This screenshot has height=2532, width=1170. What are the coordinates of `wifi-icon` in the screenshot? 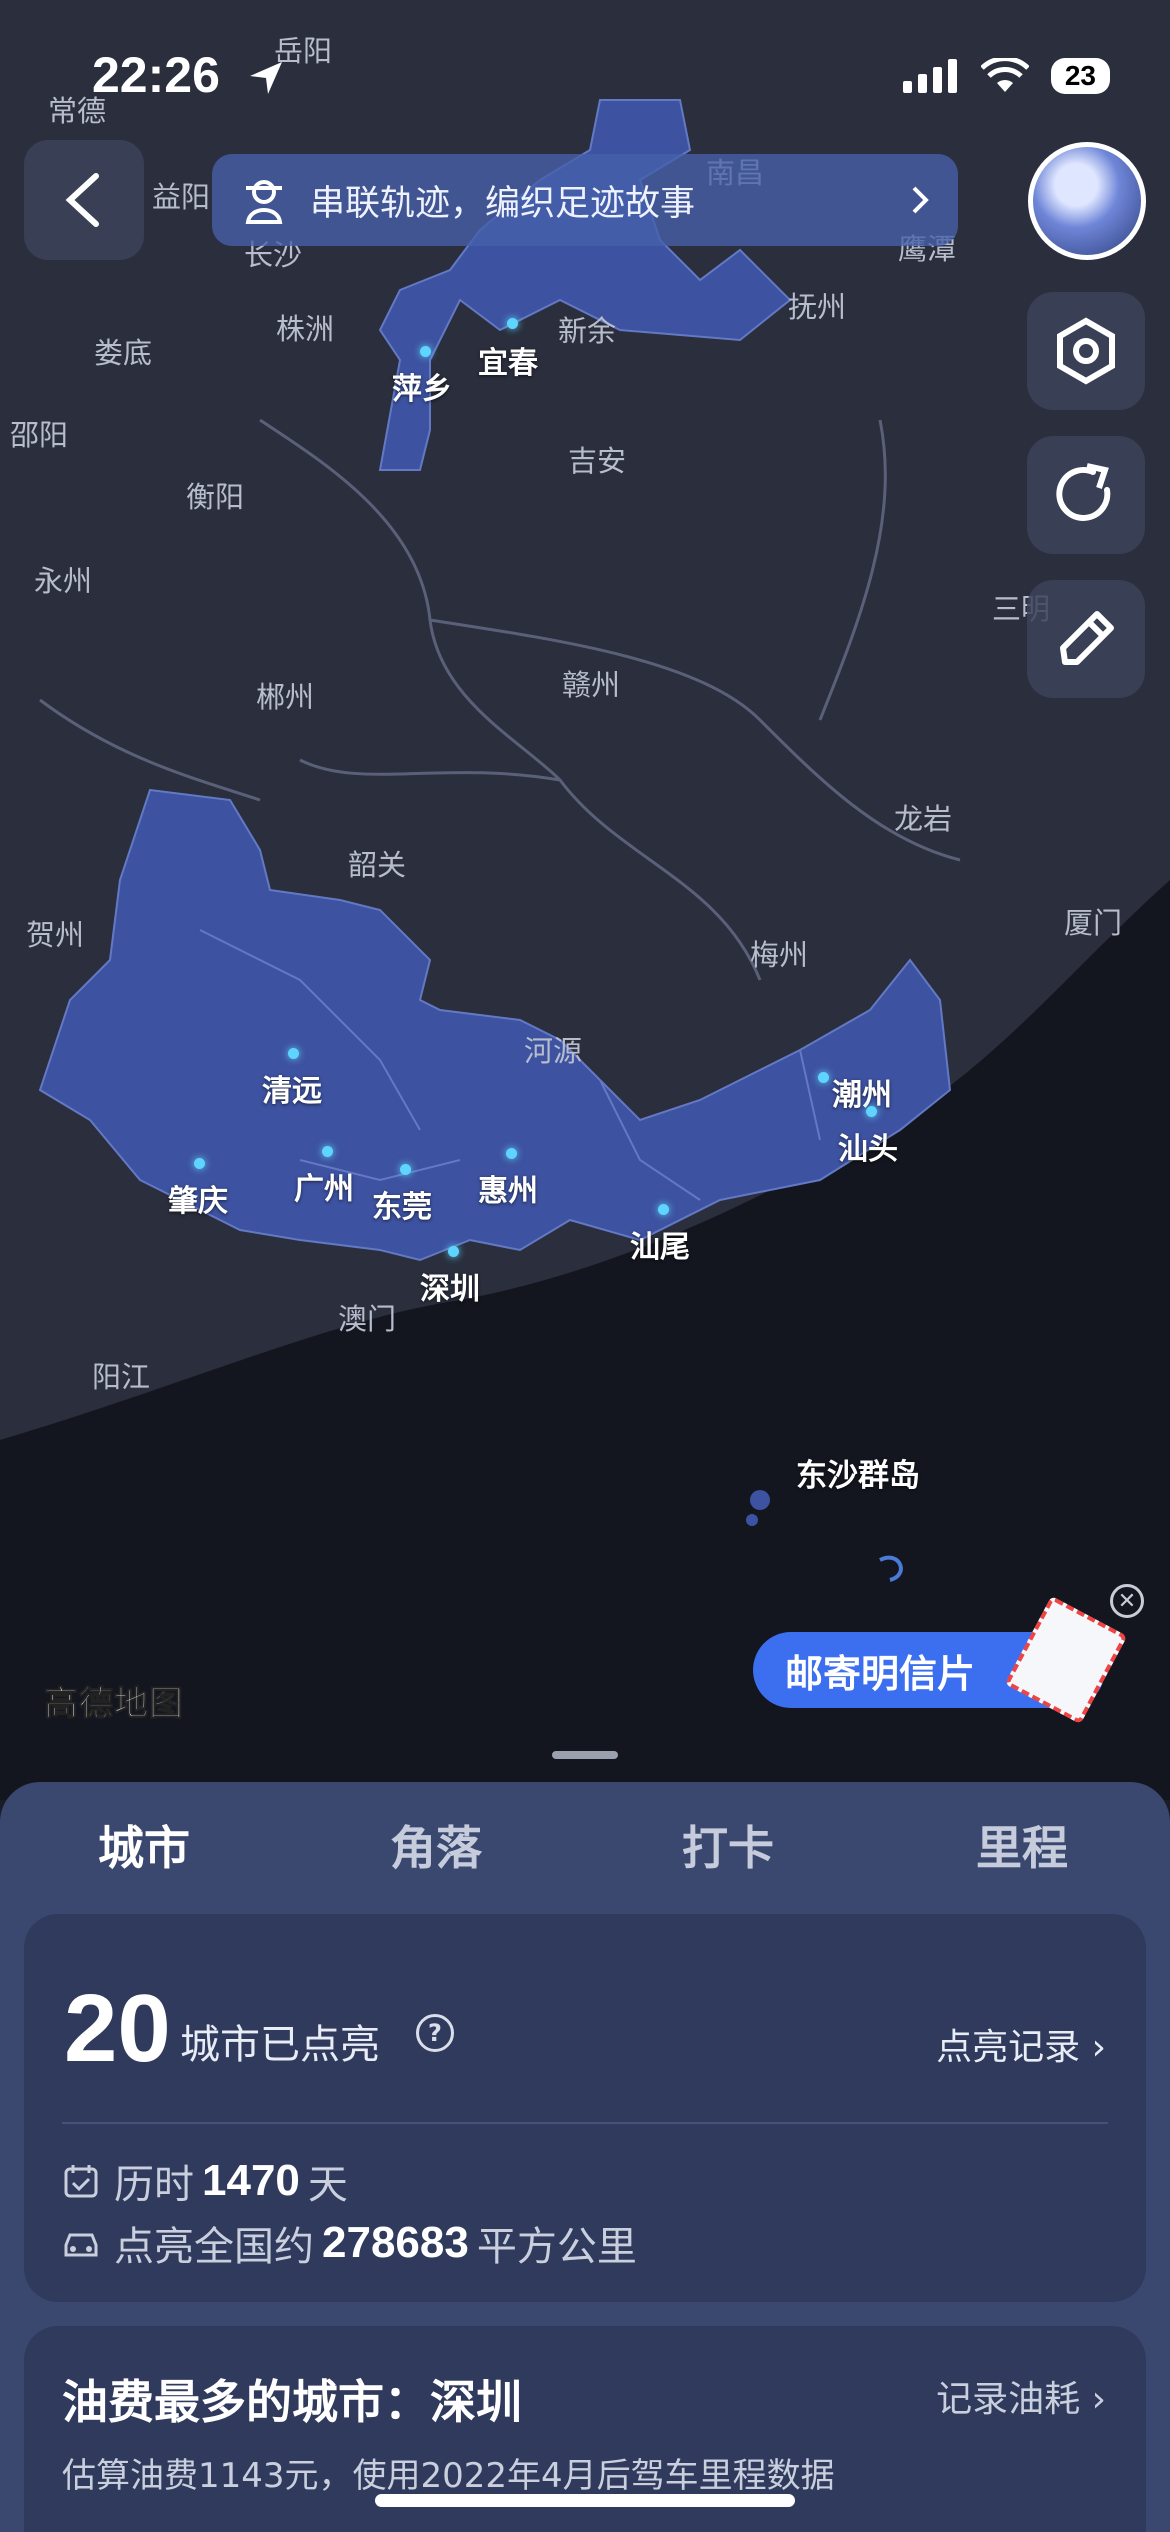 It's located at (1004, 75).